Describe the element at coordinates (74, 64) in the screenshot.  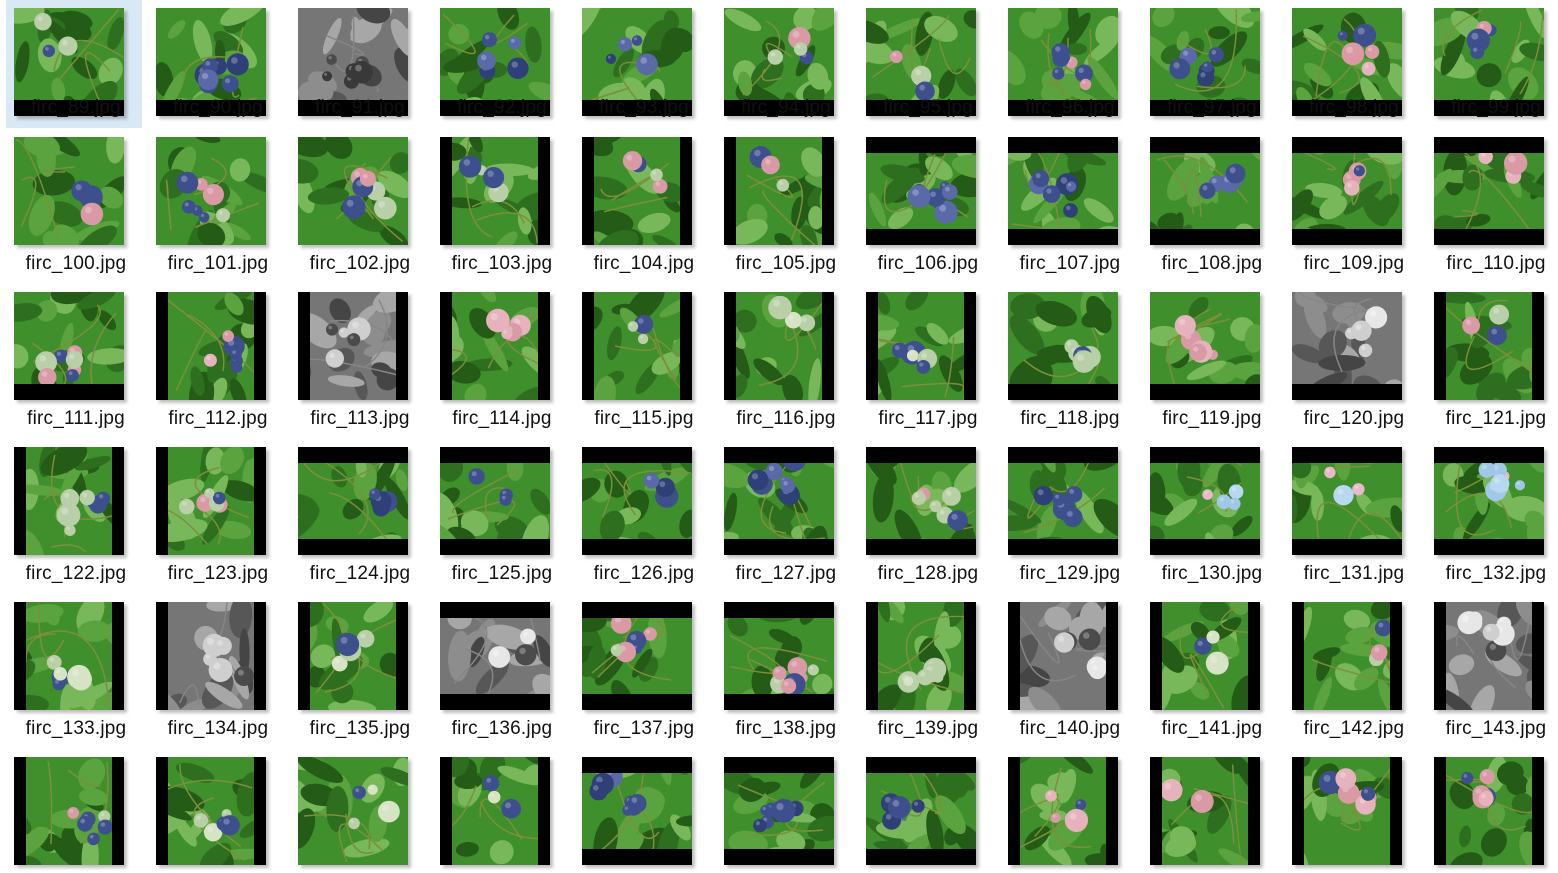
I see `file-item: firc_89.jpg` at that location.